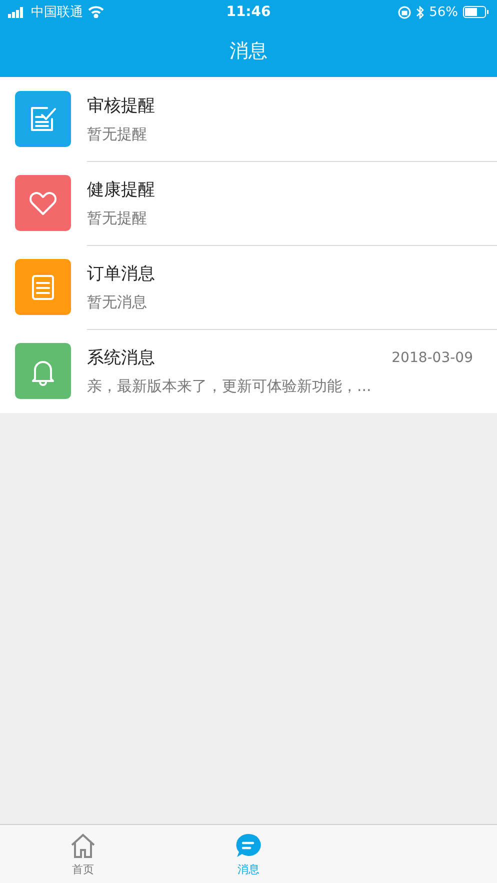  Describe the element at coordinates (121, 105) in the screenshot. I see `message-title: 审核提醒` at that location.